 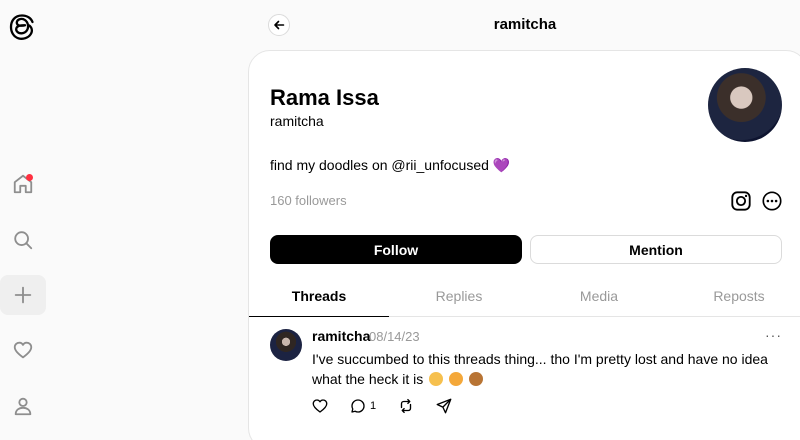 What do you see at coordinates (373, 406) in the screenshot?
I see `reply-count: 1` at bounding box center [373, 406].